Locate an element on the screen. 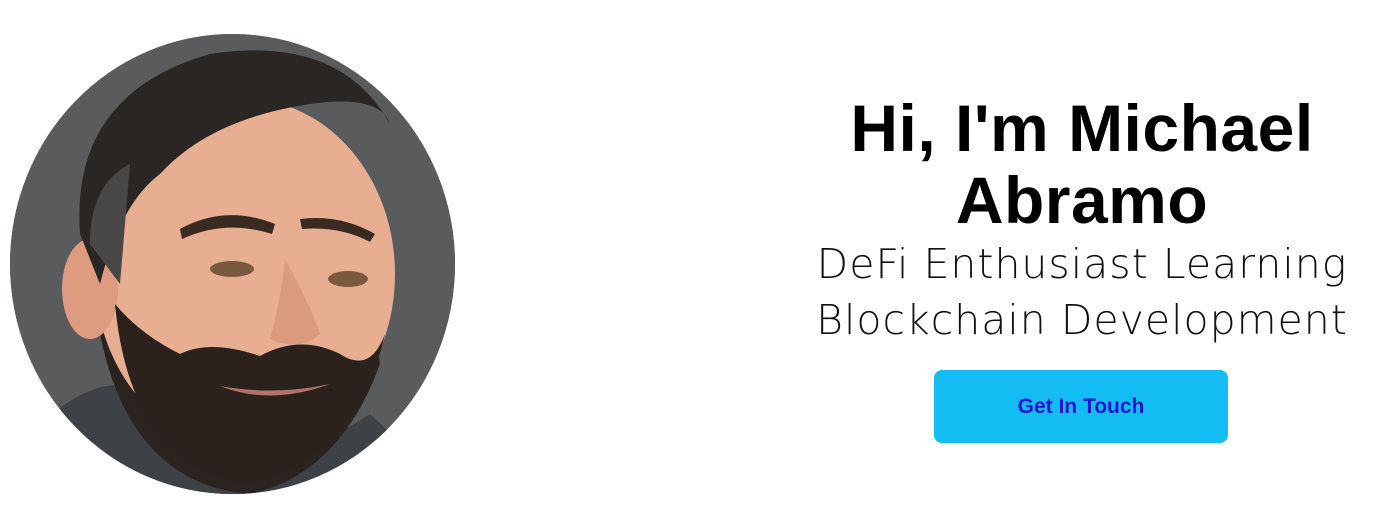  get-in-touch-button: Get In Touch is located at coordinates (1081, 406).